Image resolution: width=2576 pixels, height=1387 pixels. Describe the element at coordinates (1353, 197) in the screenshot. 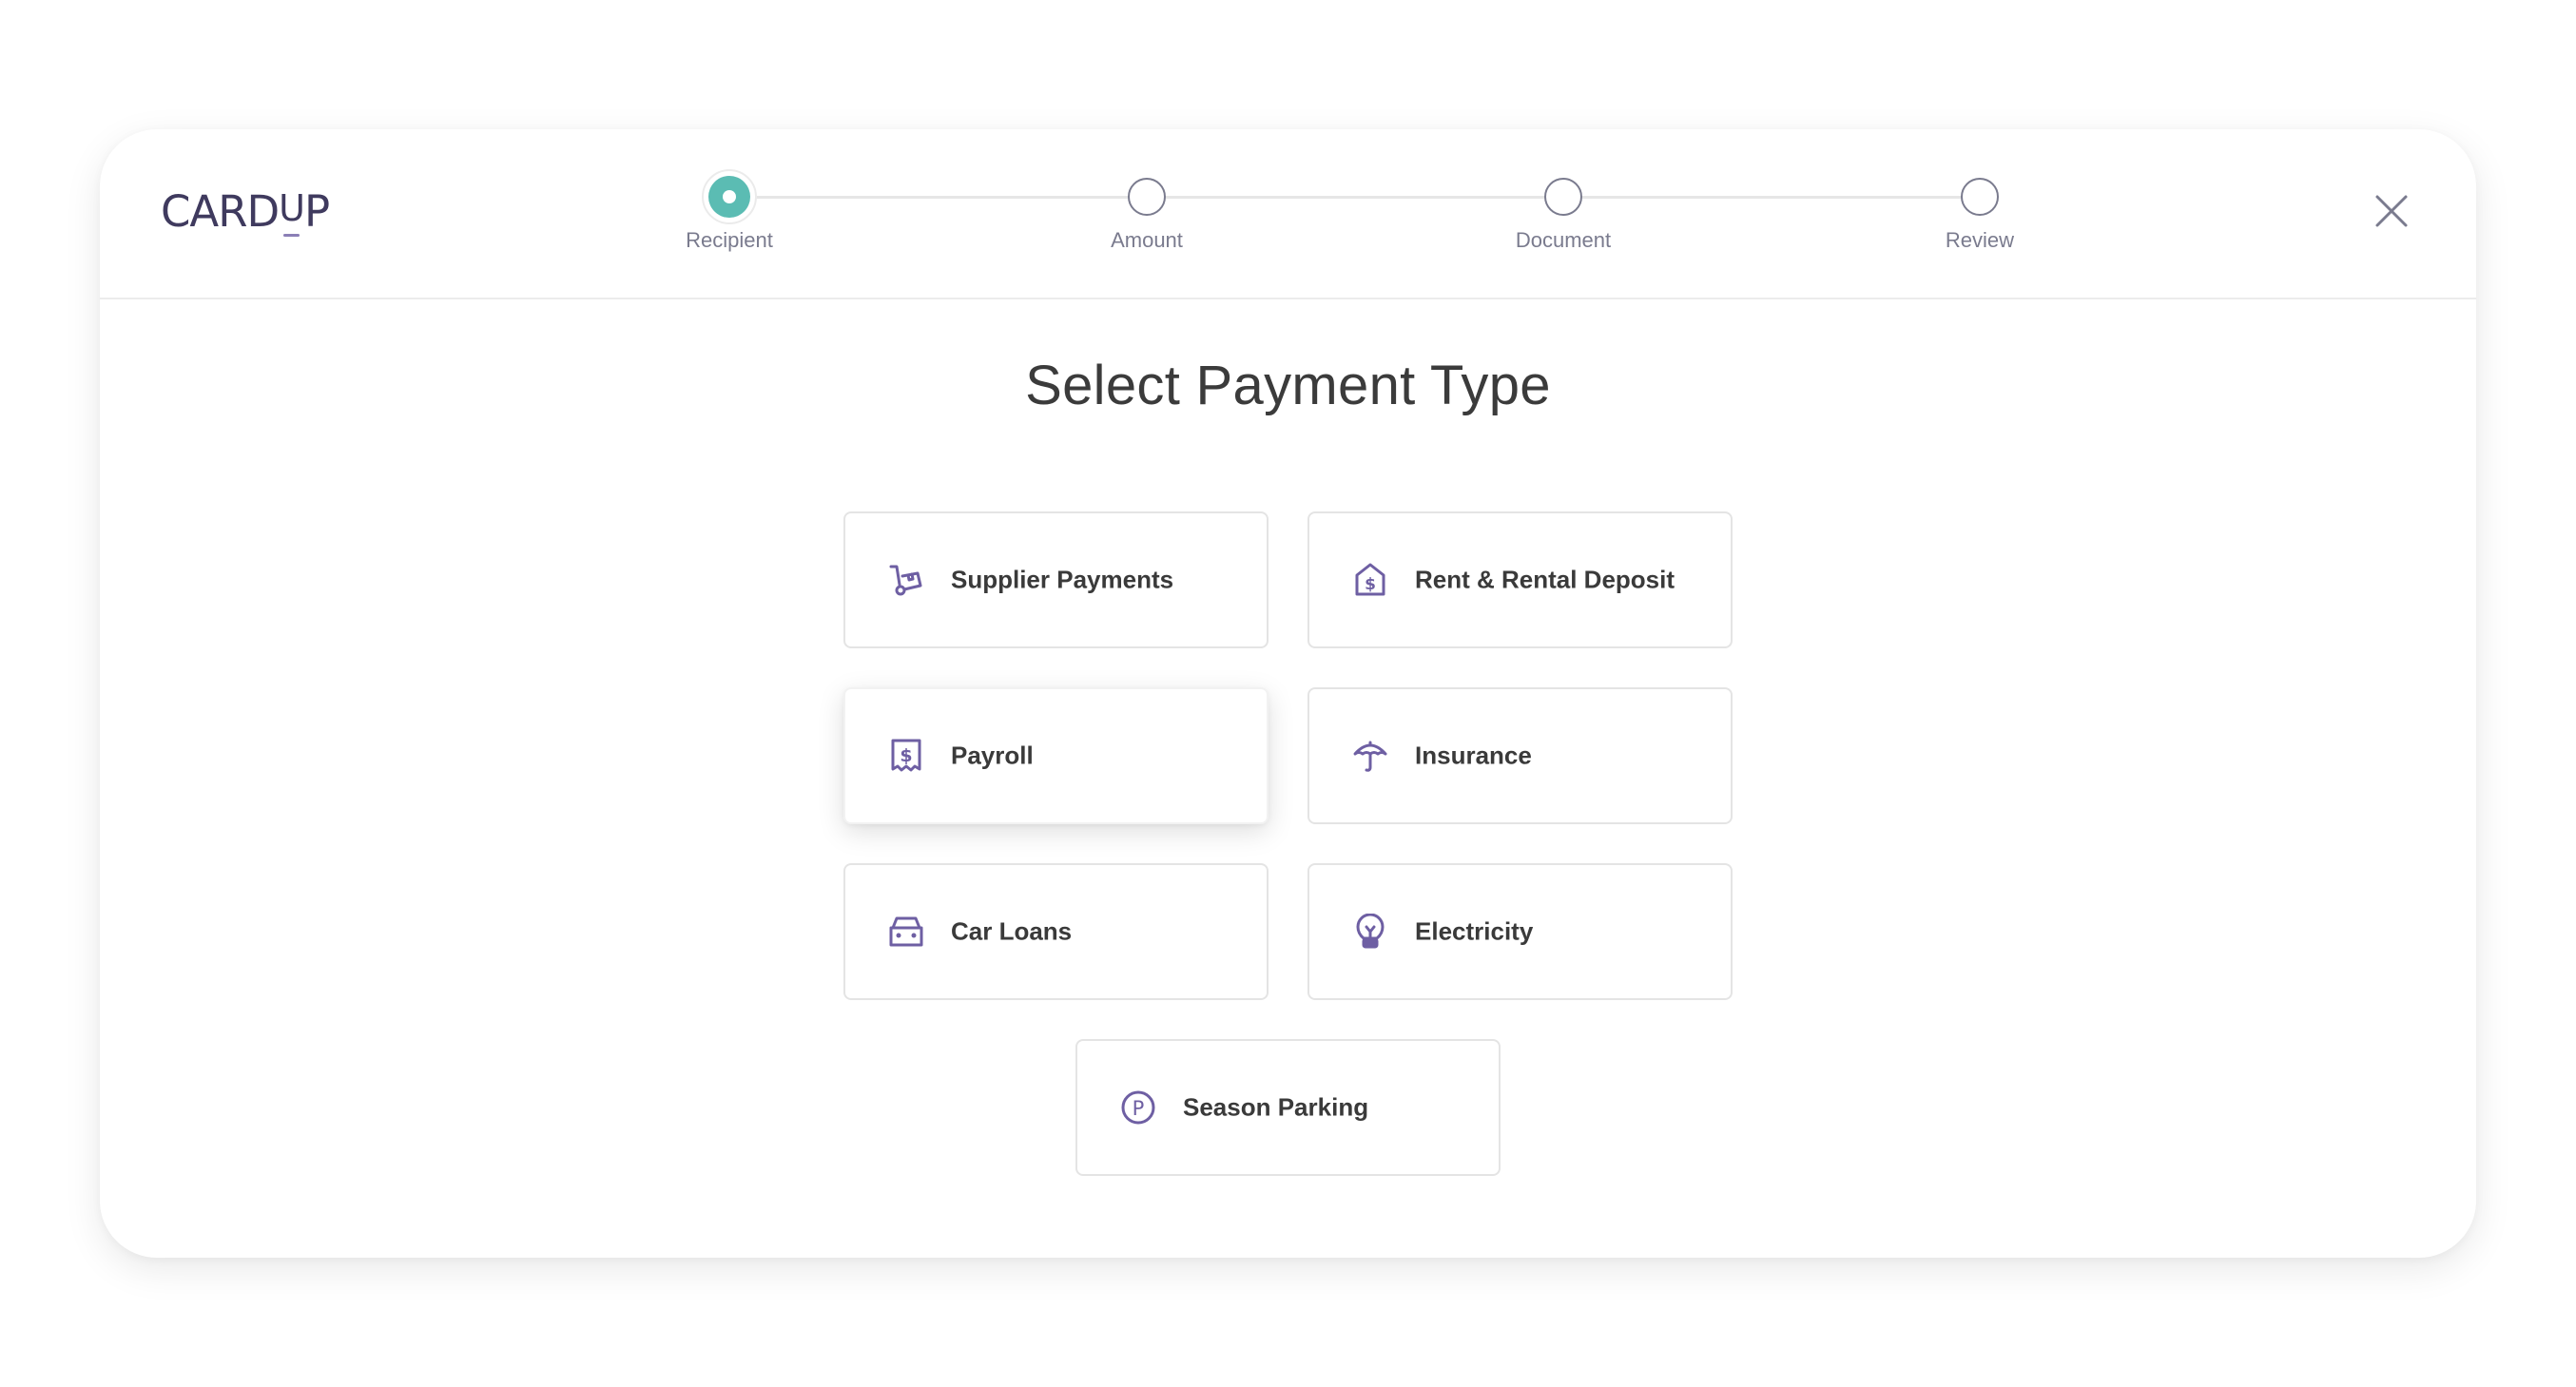

I see `stepper-track` at that location.